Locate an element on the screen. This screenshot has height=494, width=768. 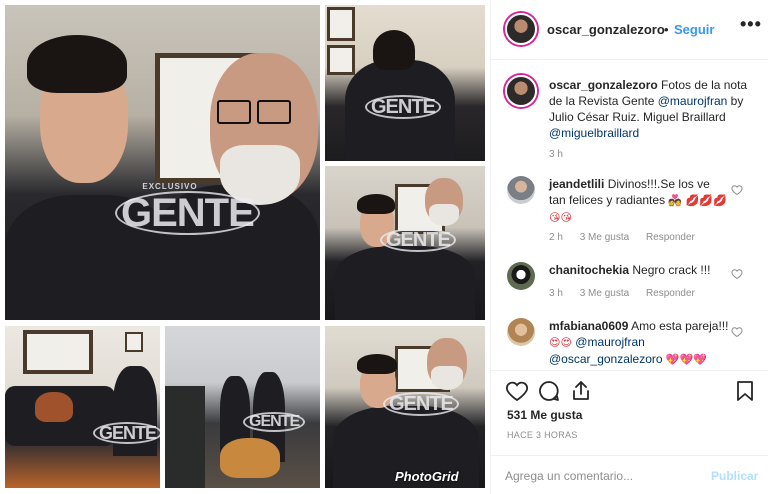
post-actions: 531 Me gusta HACE 3 HORAS Publicar is located at coordinates (629, 432).